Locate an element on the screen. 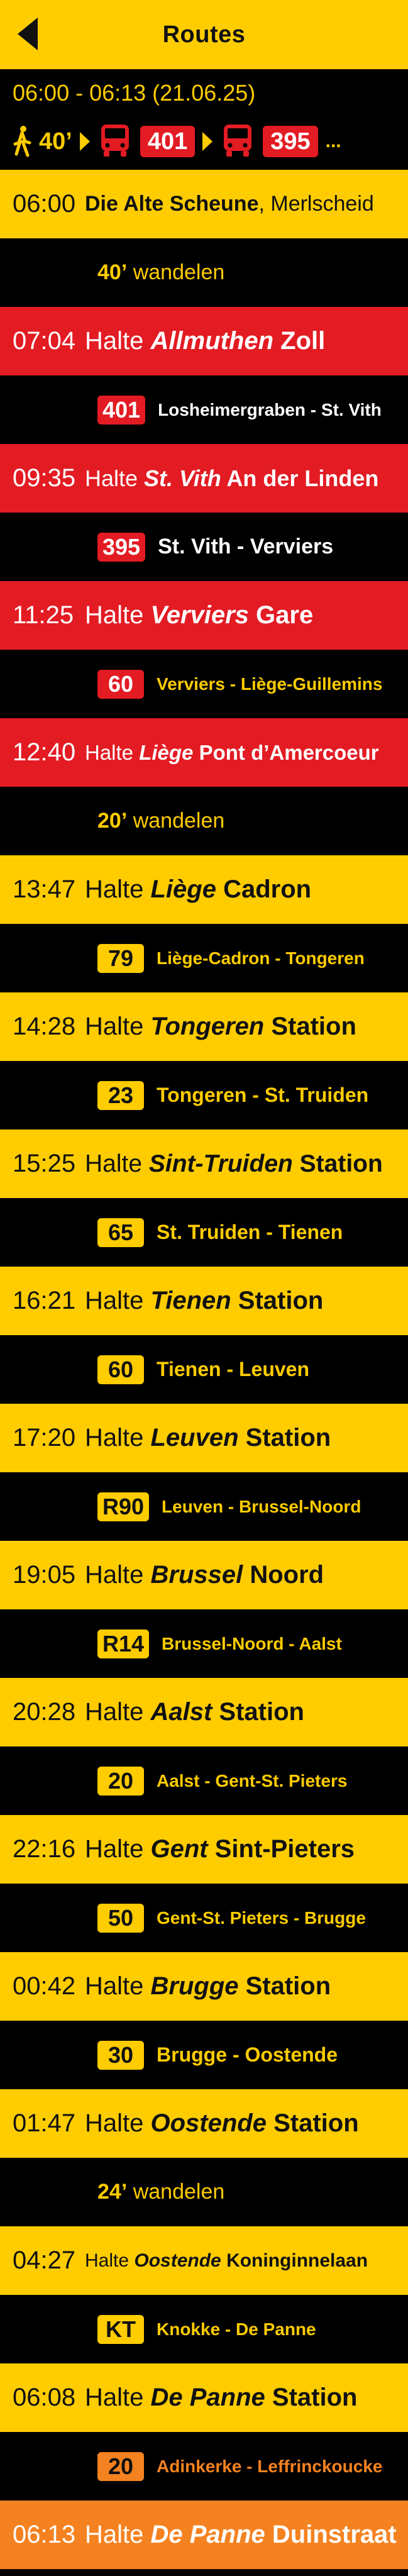 This screenshot has height=2576, width=408. stop-row: 01:47 Halte Oostende Station is located at coordinates (204, 2123).